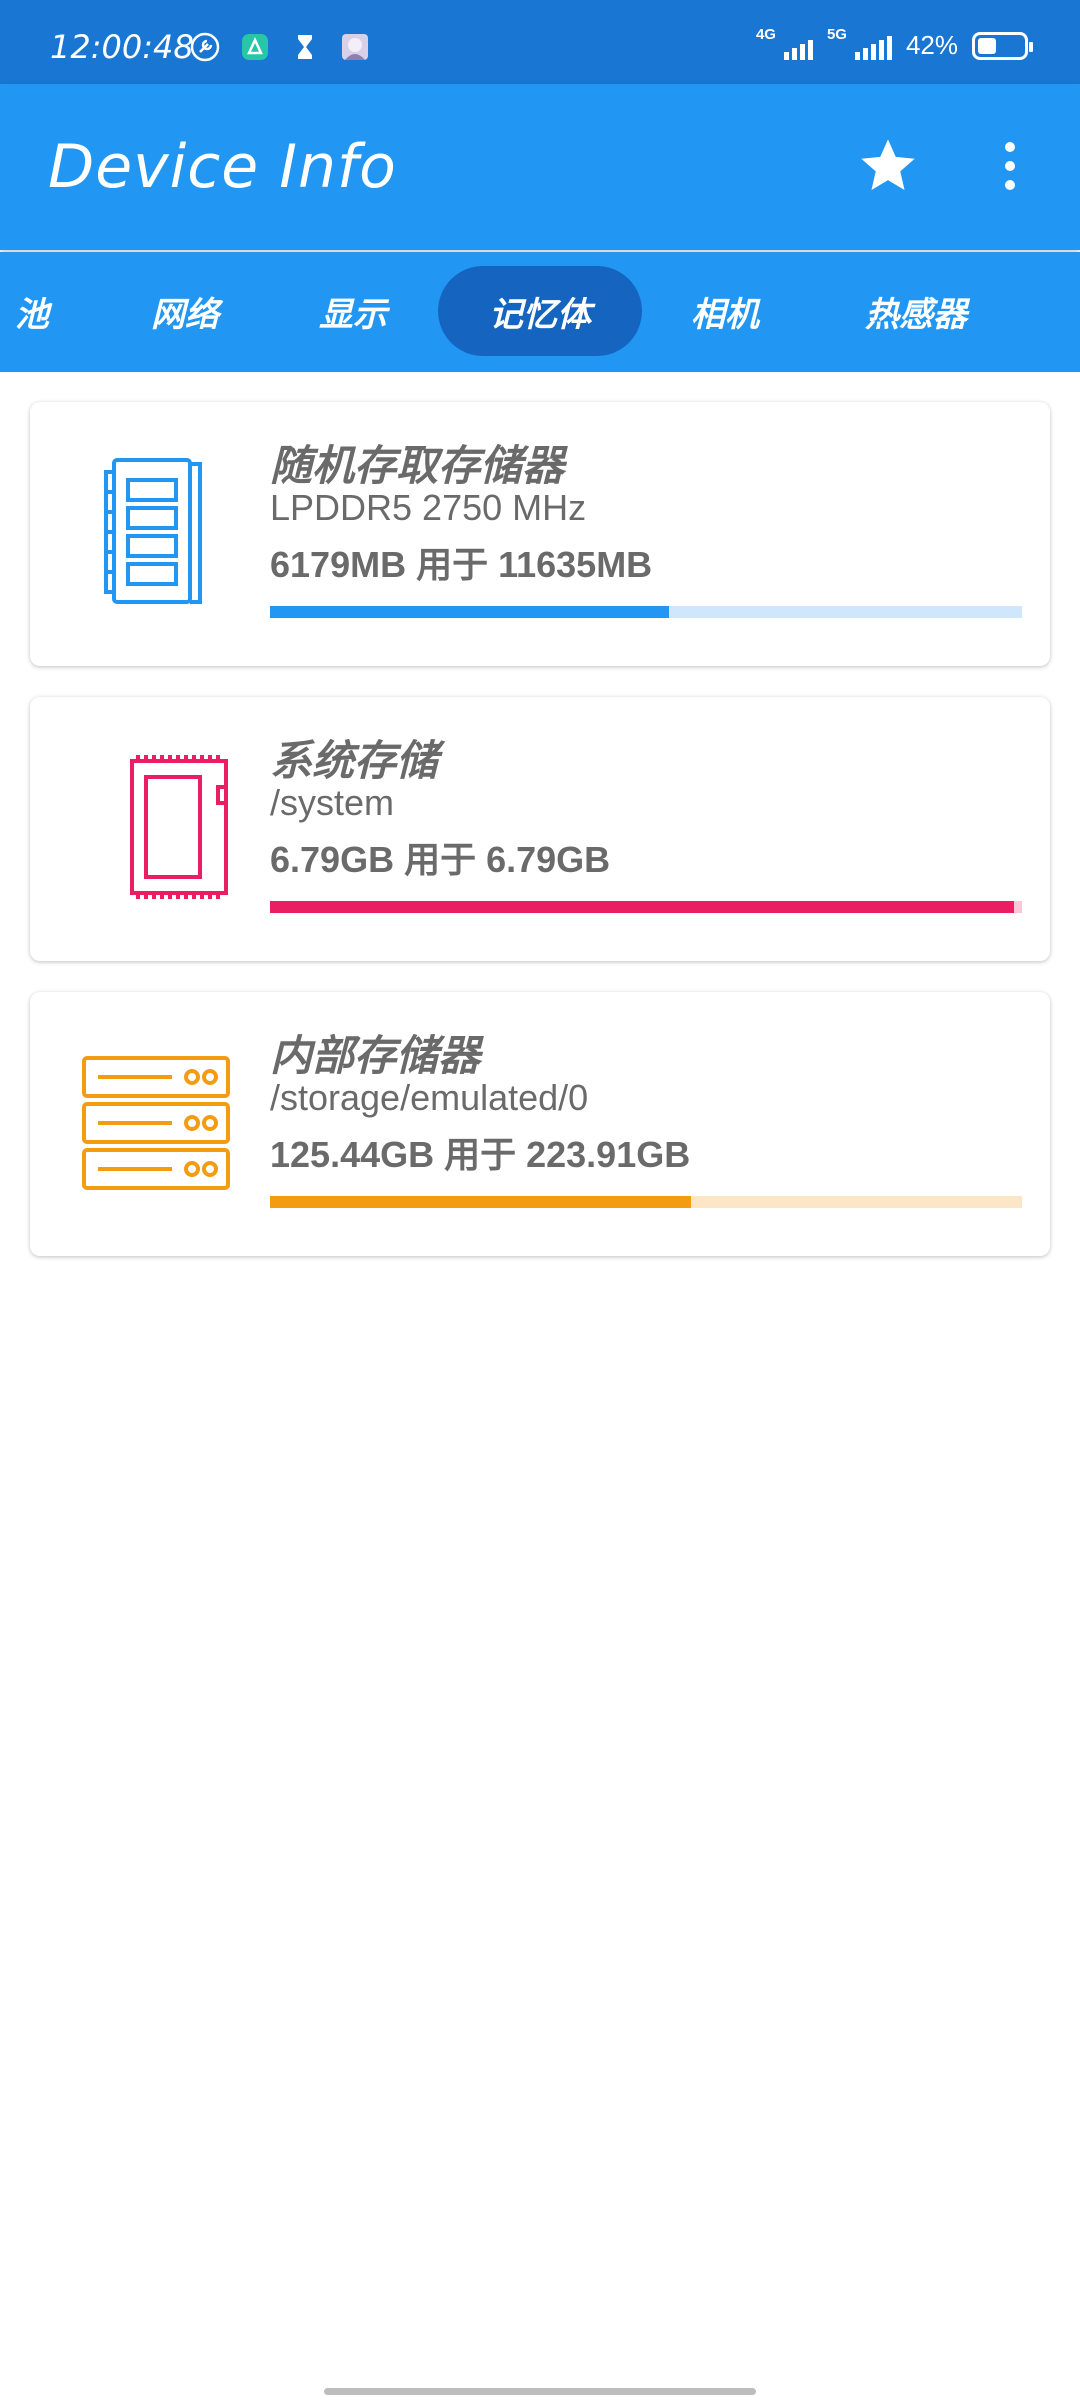 This screenshot has height=2400, width=1080. What do you see at coordinates (1010, 166) in the screenshot?
I see `more-options-button` at bounding box center [1010, 166].